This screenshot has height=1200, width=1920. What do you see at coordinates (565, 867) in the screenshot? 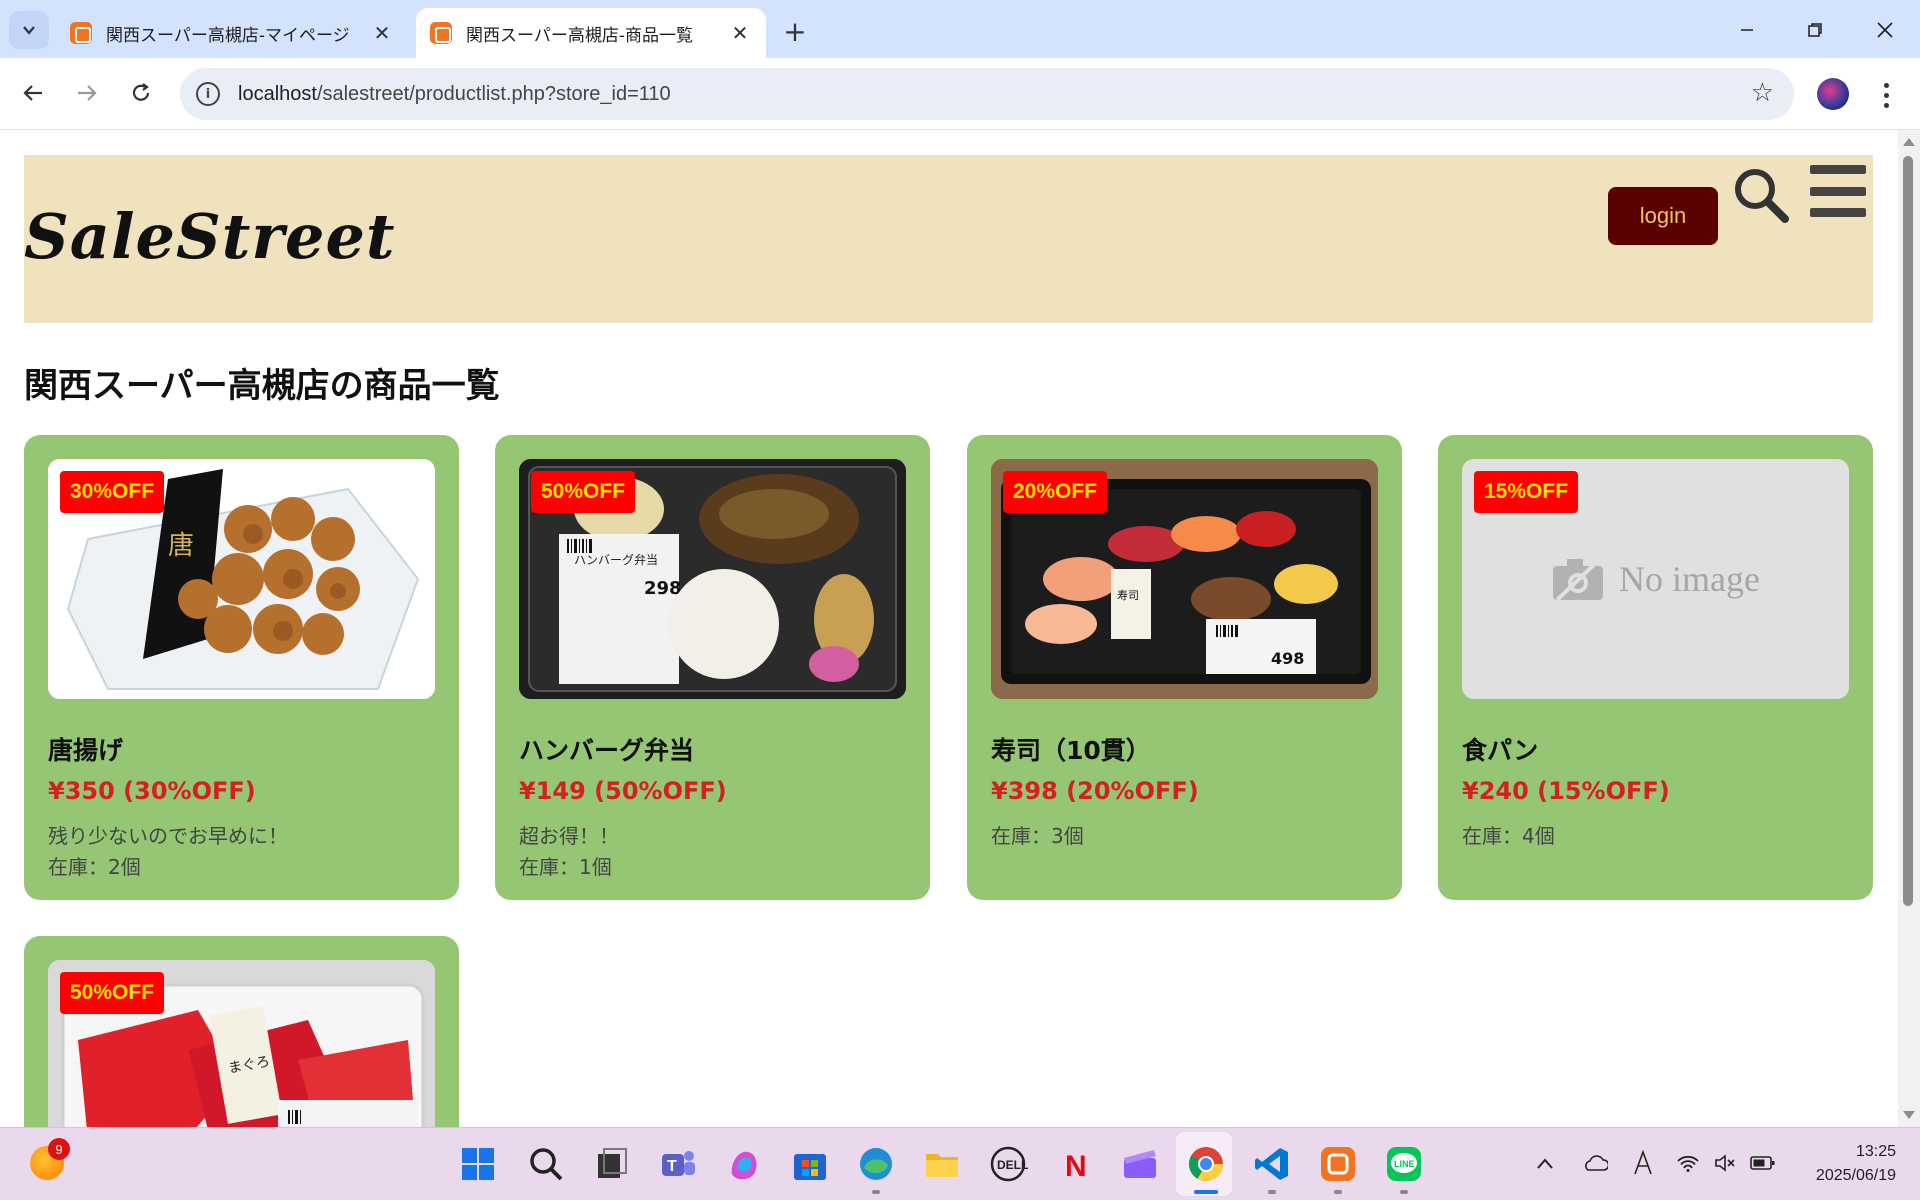
I see `product-stock: 在庫：1個` at bounding box center [565, 867].